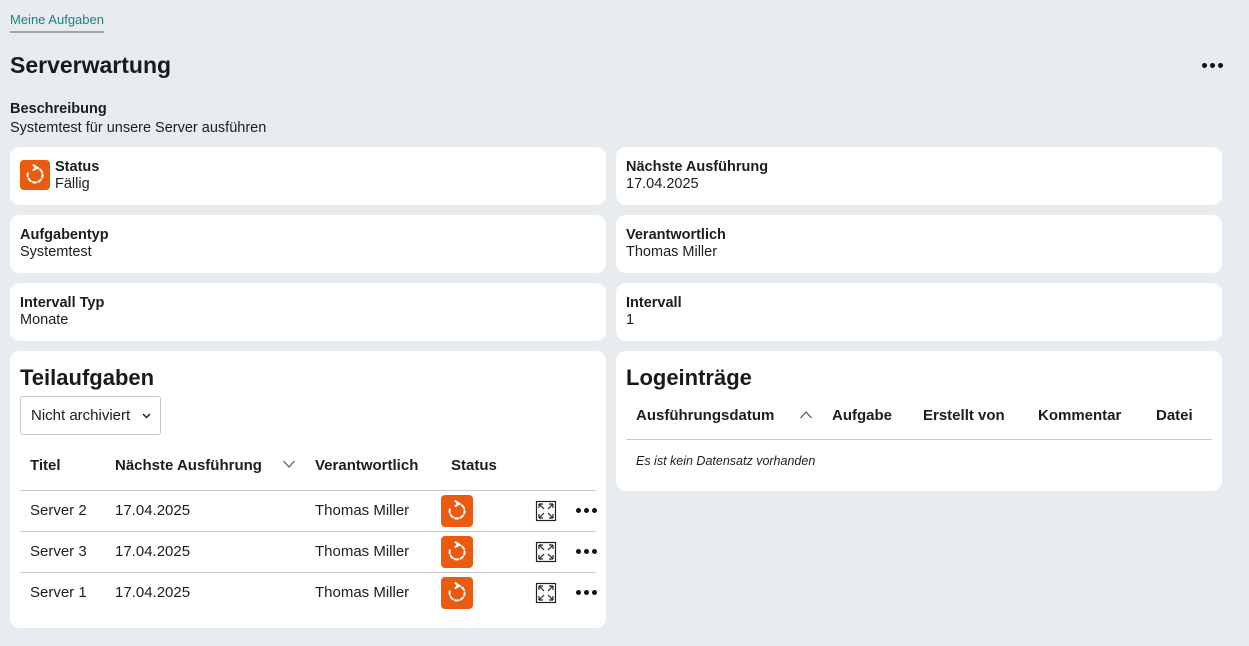  I want to click on status-value: Fällig, so click(72, 184).